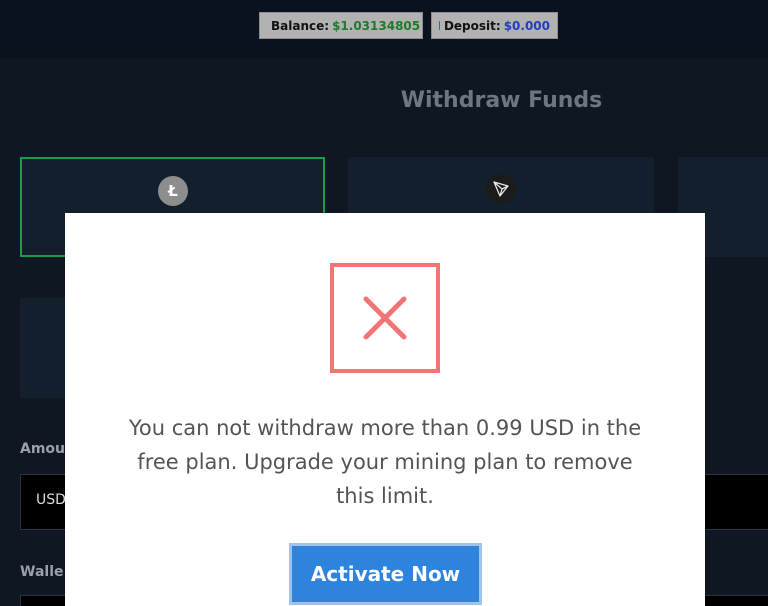 This screenshot has height=606, width=768. I want to click on error-x-icon, so click(385, 318).